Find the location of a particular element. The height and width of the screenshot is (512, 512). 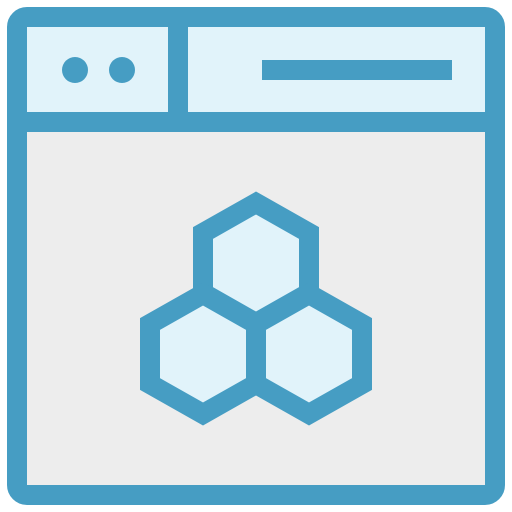

hexagon-bottom-left is located at coordinates (203, 354).